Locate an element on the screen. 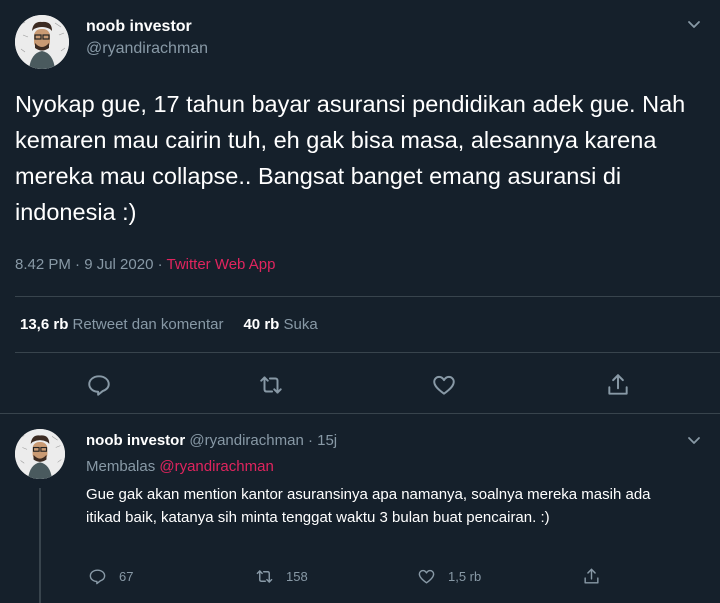 The height and width of the screenshot is (603, 720). reply-author-name: noob investor is located at coordinates (135, 440).